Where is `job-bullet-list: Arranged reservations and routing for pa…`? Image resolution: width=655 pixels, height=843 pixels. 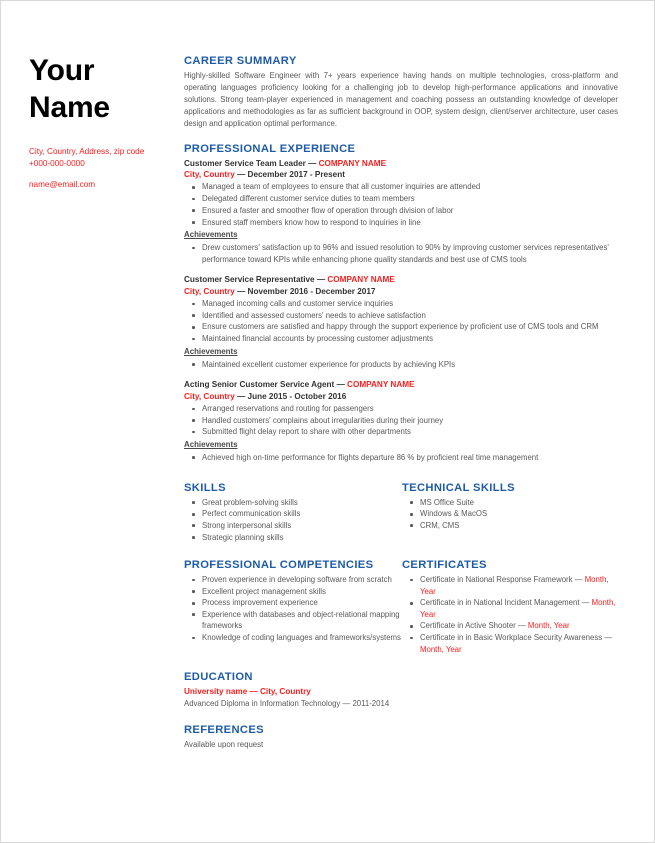 job-bullet-list: Arranged reservations and routing for pa… is located at coordinates (401, 420).